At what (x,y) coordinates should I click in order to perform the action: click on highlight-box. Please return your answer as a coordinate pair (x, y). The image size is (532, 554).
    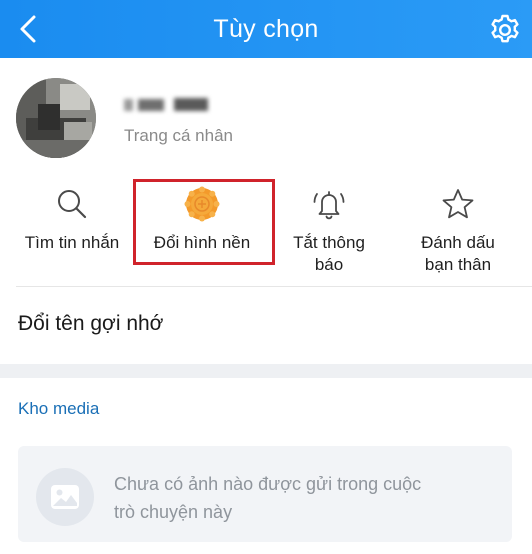
    Looking at the image, I should click on (204, 222).